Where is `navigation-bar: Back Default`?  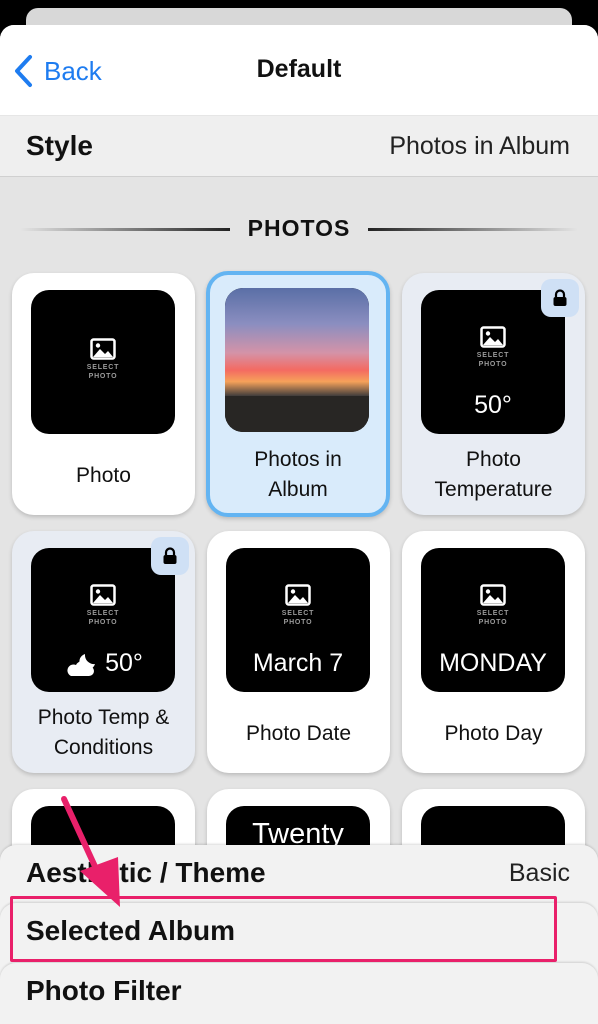
navigation-bar: Back Default is located at coordinates (299, 70).